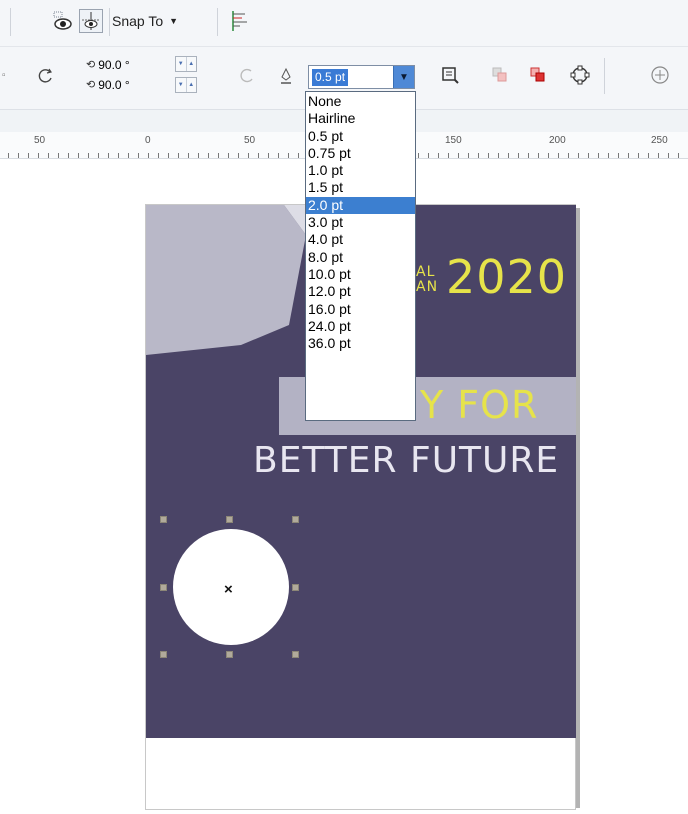  Describe the element at coordinates (360, 291) in the screenshot. I see `dropdown-item: 12.0 pt` at that location.